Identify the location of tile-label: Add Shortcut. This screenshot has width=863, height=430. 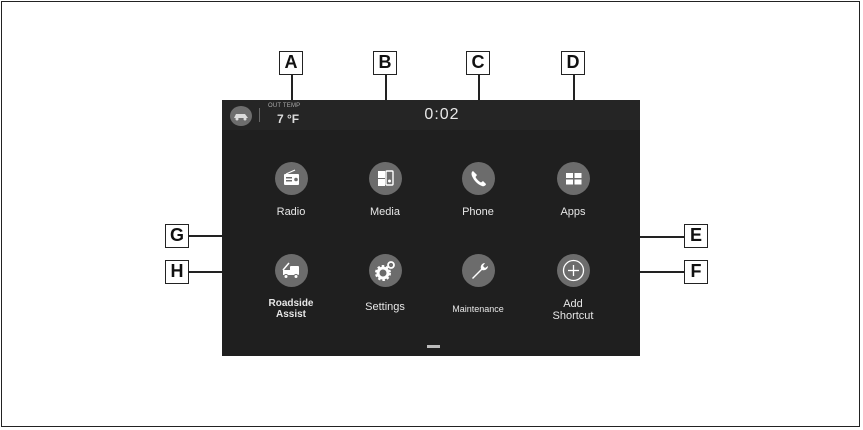
(573, 310).